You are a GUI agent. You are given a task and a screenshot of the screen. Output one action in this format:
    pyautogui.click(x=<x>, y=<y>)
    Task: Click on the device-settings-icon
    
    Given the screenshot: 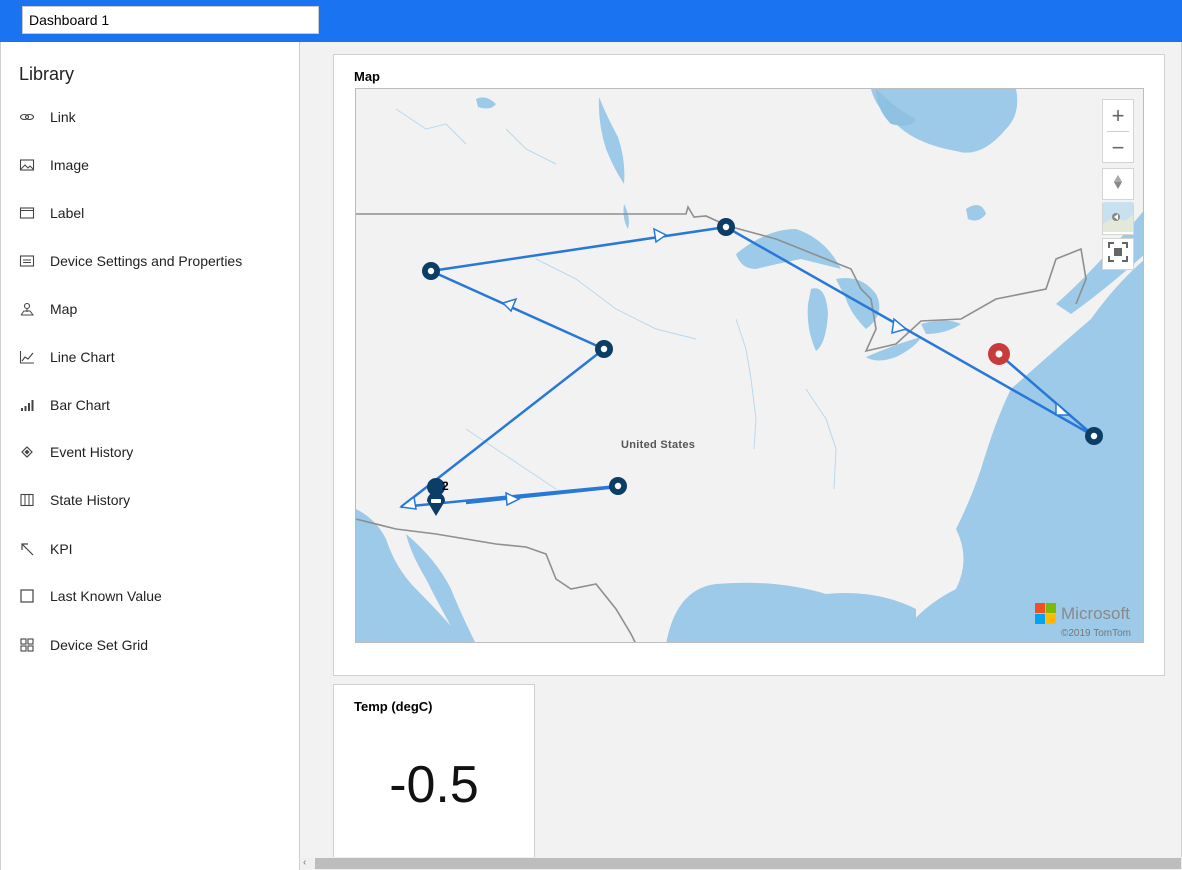 What is the action you would take?
    pyautogui.click(x=27, y=261)
    